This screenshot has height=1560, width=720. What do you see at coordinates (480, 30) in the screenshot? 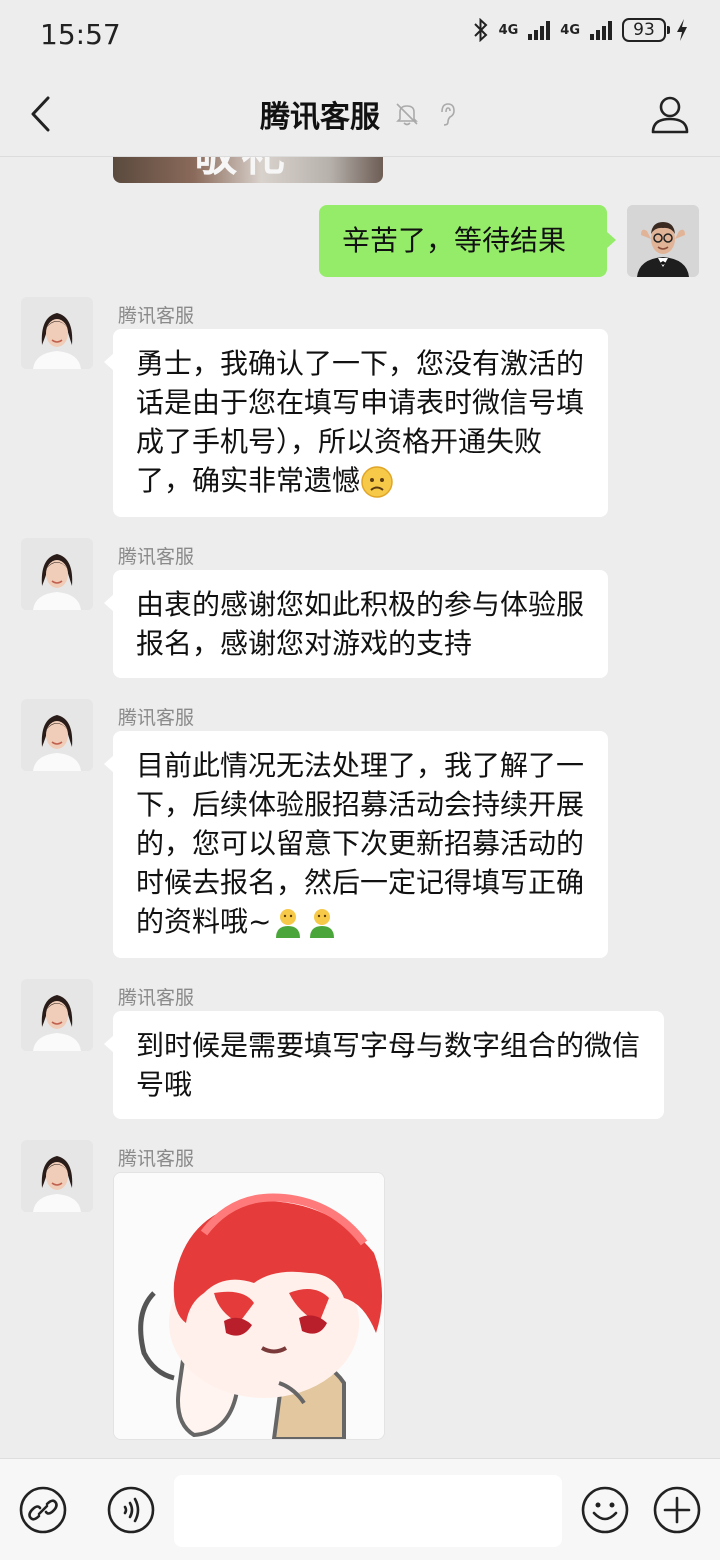
I see `bluetooth-icon` at bounding box center [480, 30].